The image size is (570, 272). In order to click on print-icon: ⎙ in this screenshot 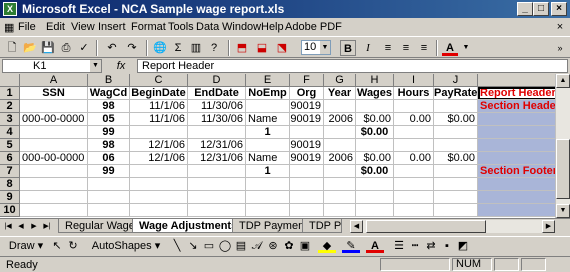, I will do `click(66, 48)`.